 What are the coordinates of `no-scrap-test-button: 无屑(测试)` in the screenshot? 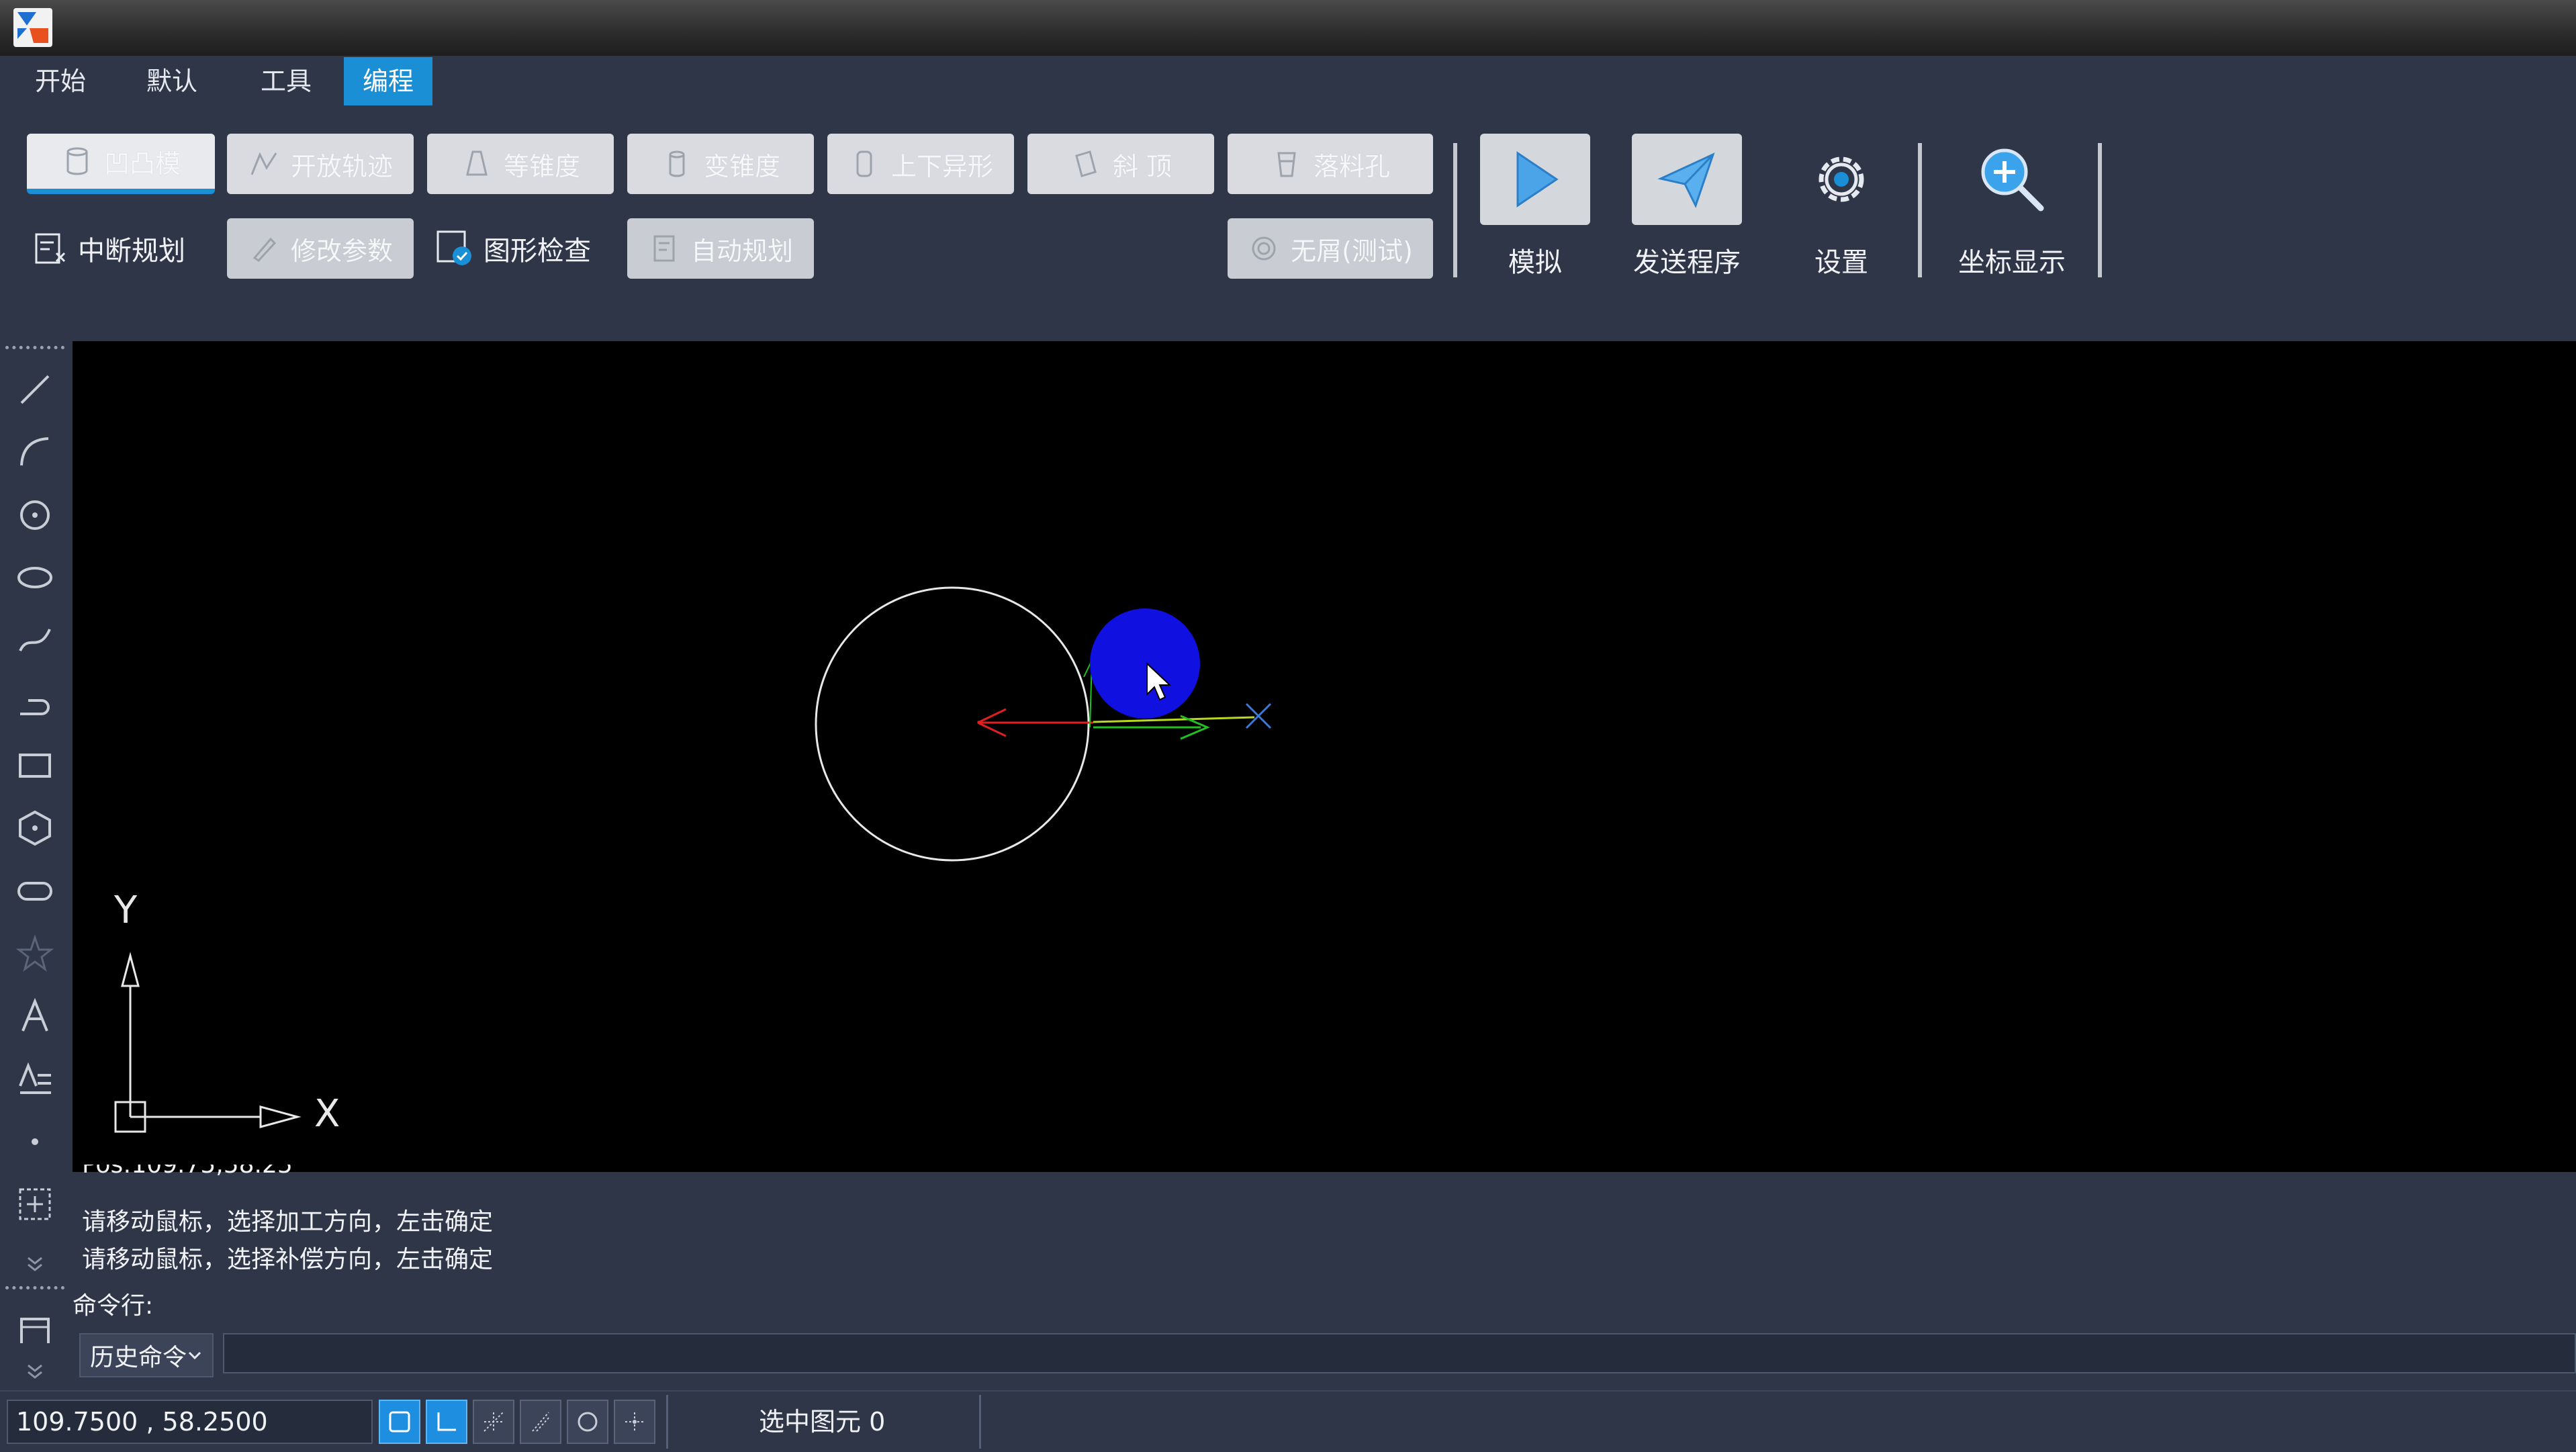 It's located at (1330, 248).